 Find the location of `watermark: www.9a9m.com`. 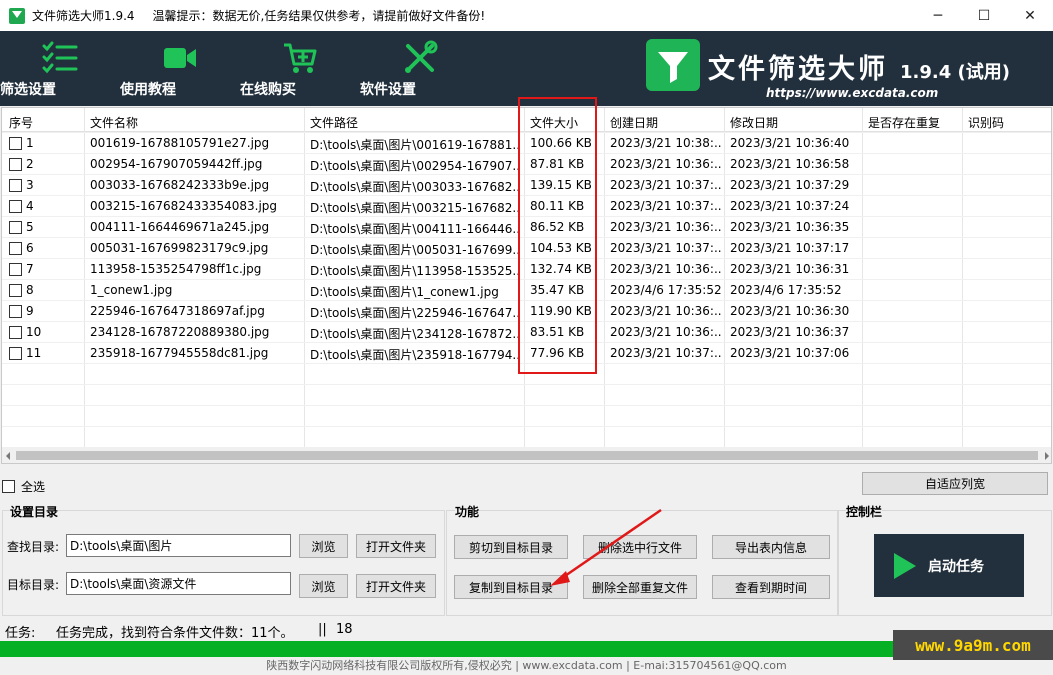

watermark: www.9a9m.com is located at coordinates (973, 645).